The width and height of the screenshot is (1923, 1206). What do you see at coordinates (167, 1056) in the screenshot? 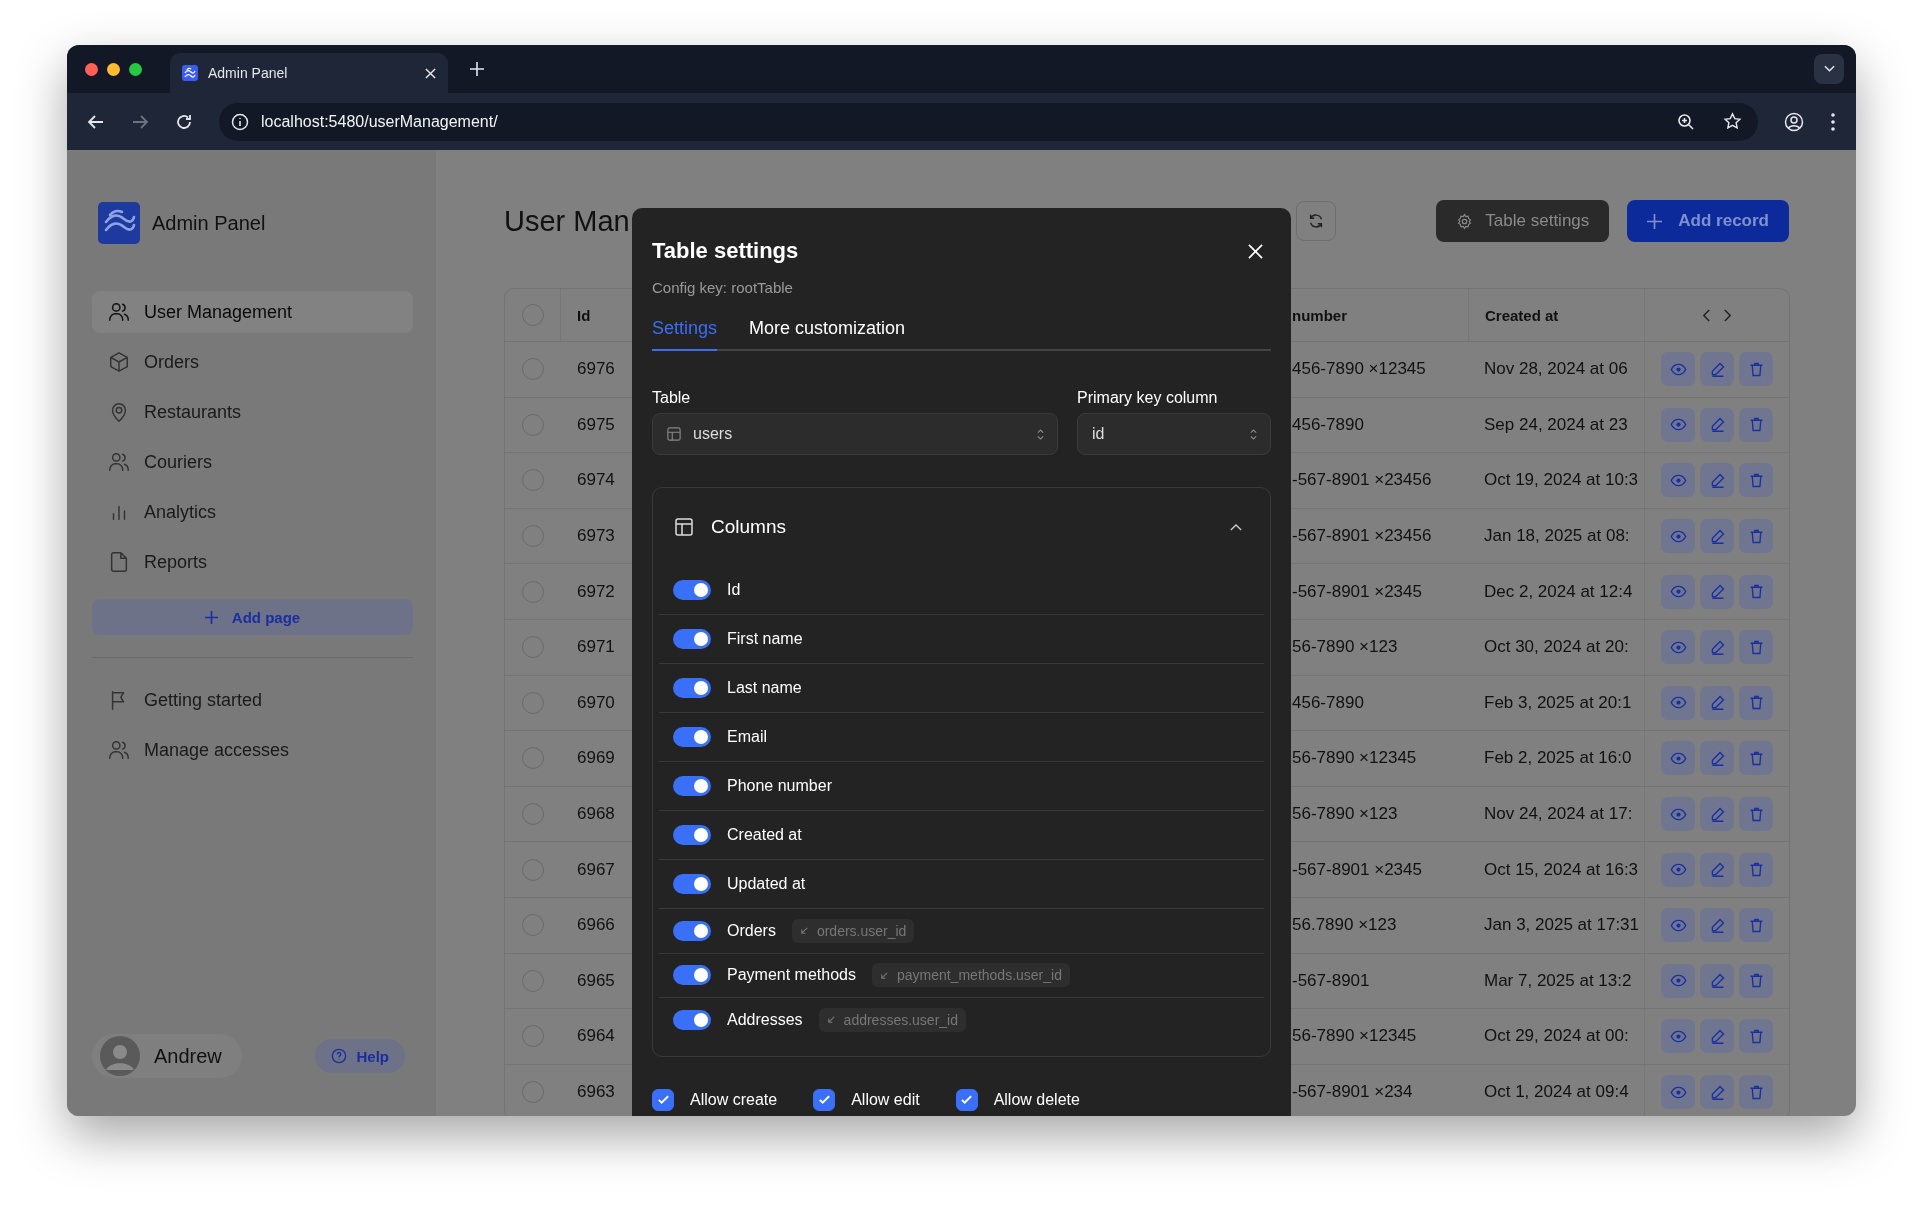
I see `user-chip: Andrew` at bounding box center [167, 1056].